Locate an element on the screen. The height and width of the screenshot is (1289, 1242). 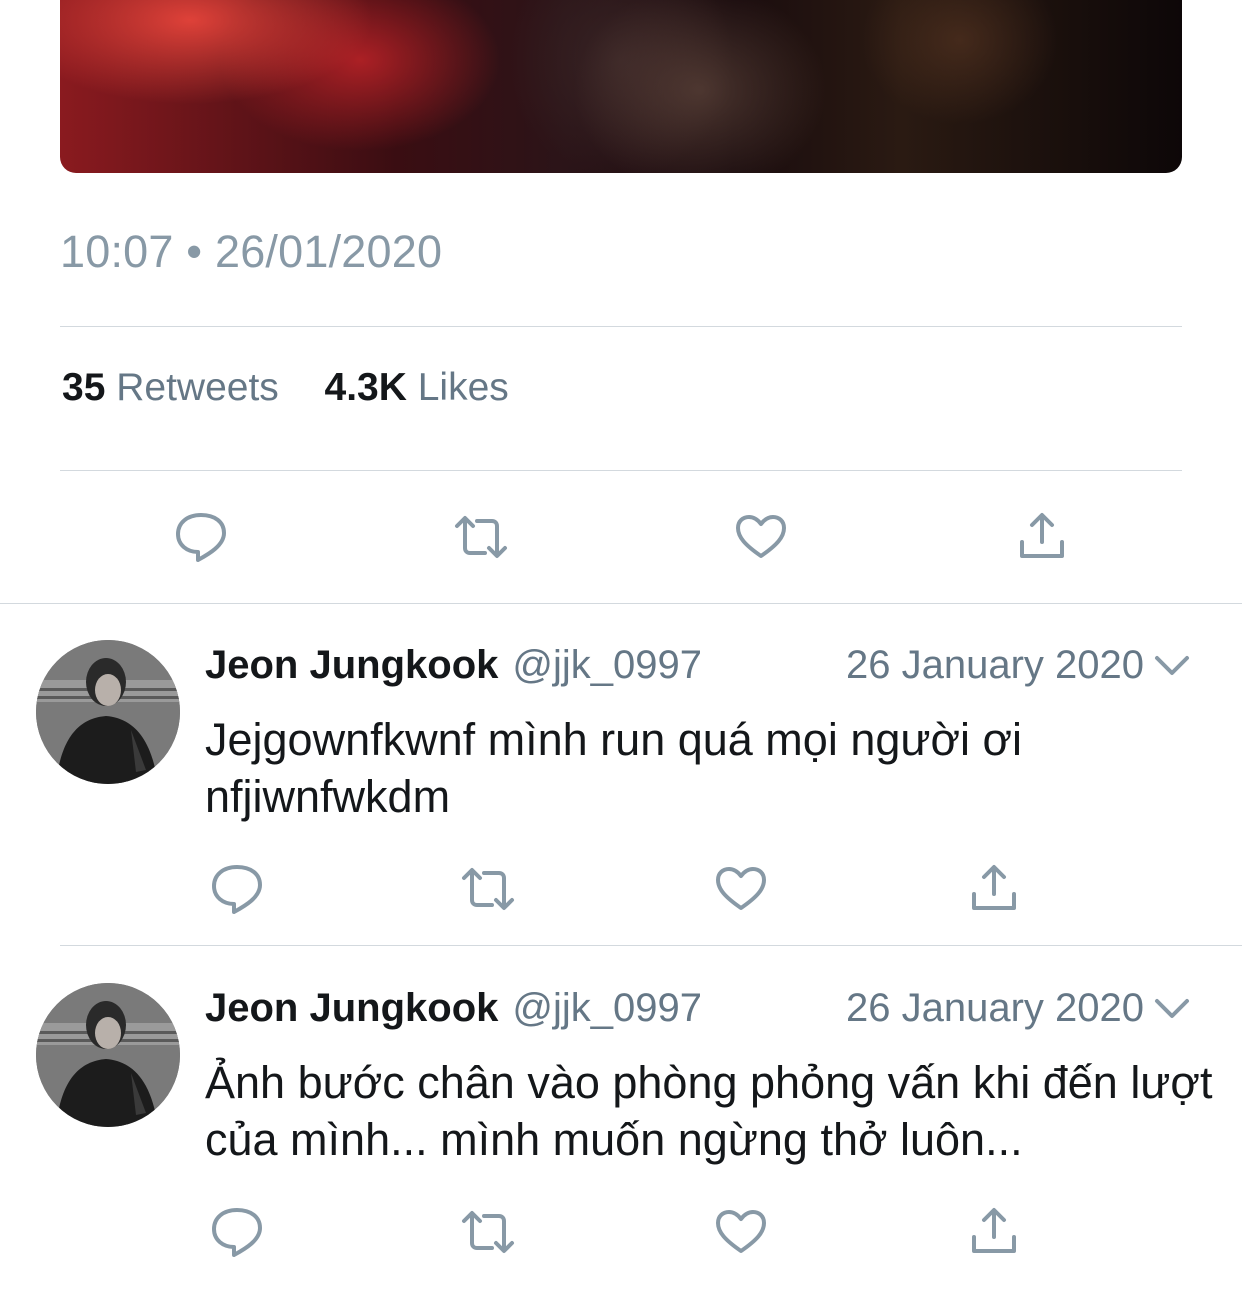
likes-stat: 4.3K Likes is located at coordinates (417, 387).